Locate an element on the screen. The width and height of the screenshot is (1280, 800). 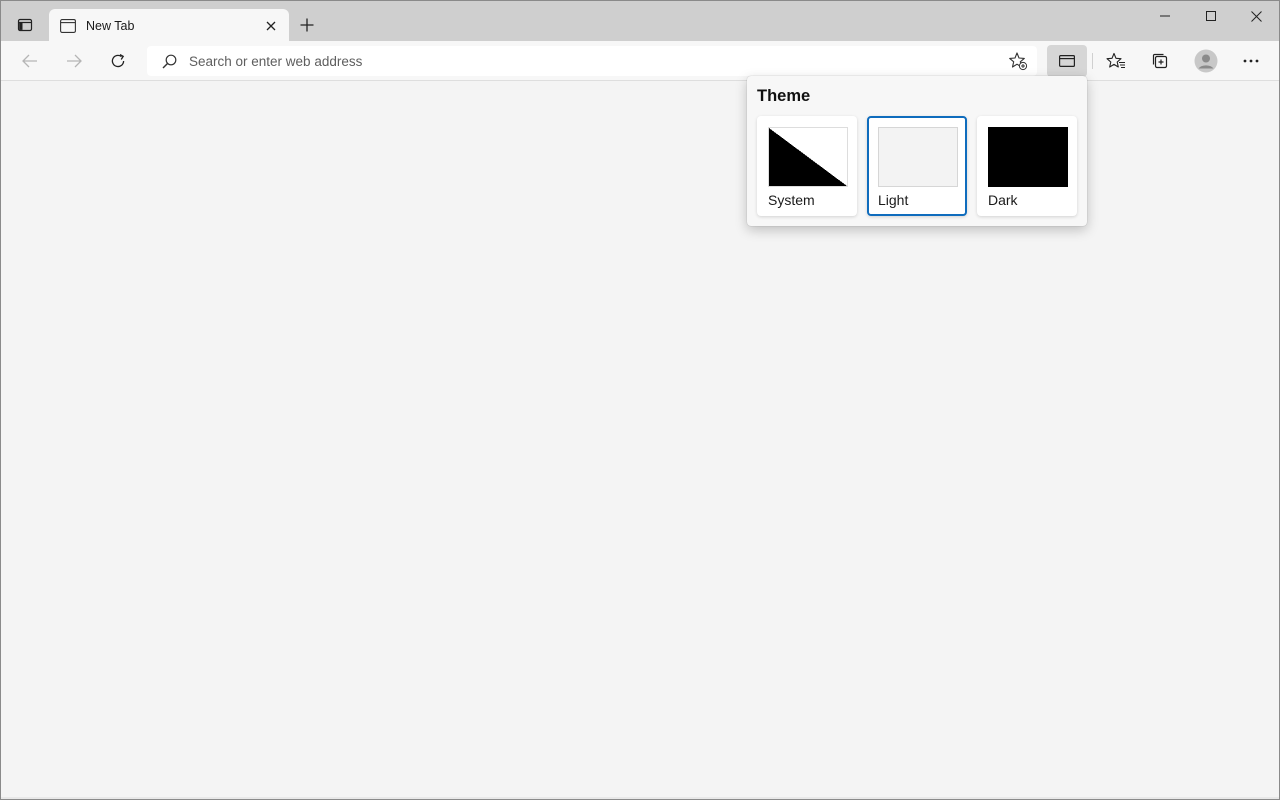
forward-button is located at coordinates (74, 61).